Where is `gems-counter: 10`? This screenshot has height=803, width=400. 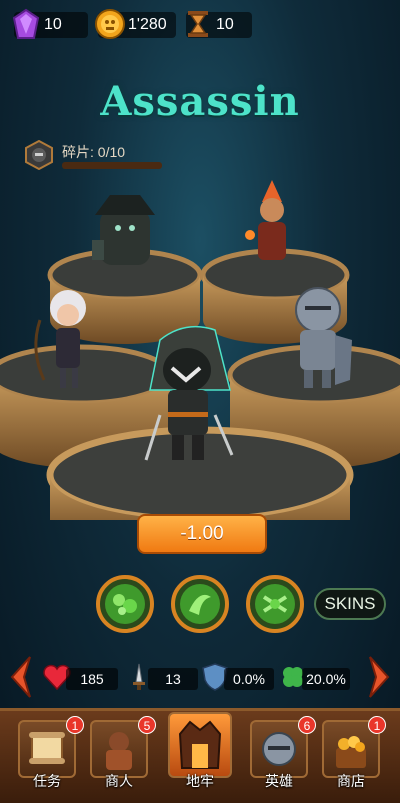
gems-counter: 10 is located at coordinates (50, 23).